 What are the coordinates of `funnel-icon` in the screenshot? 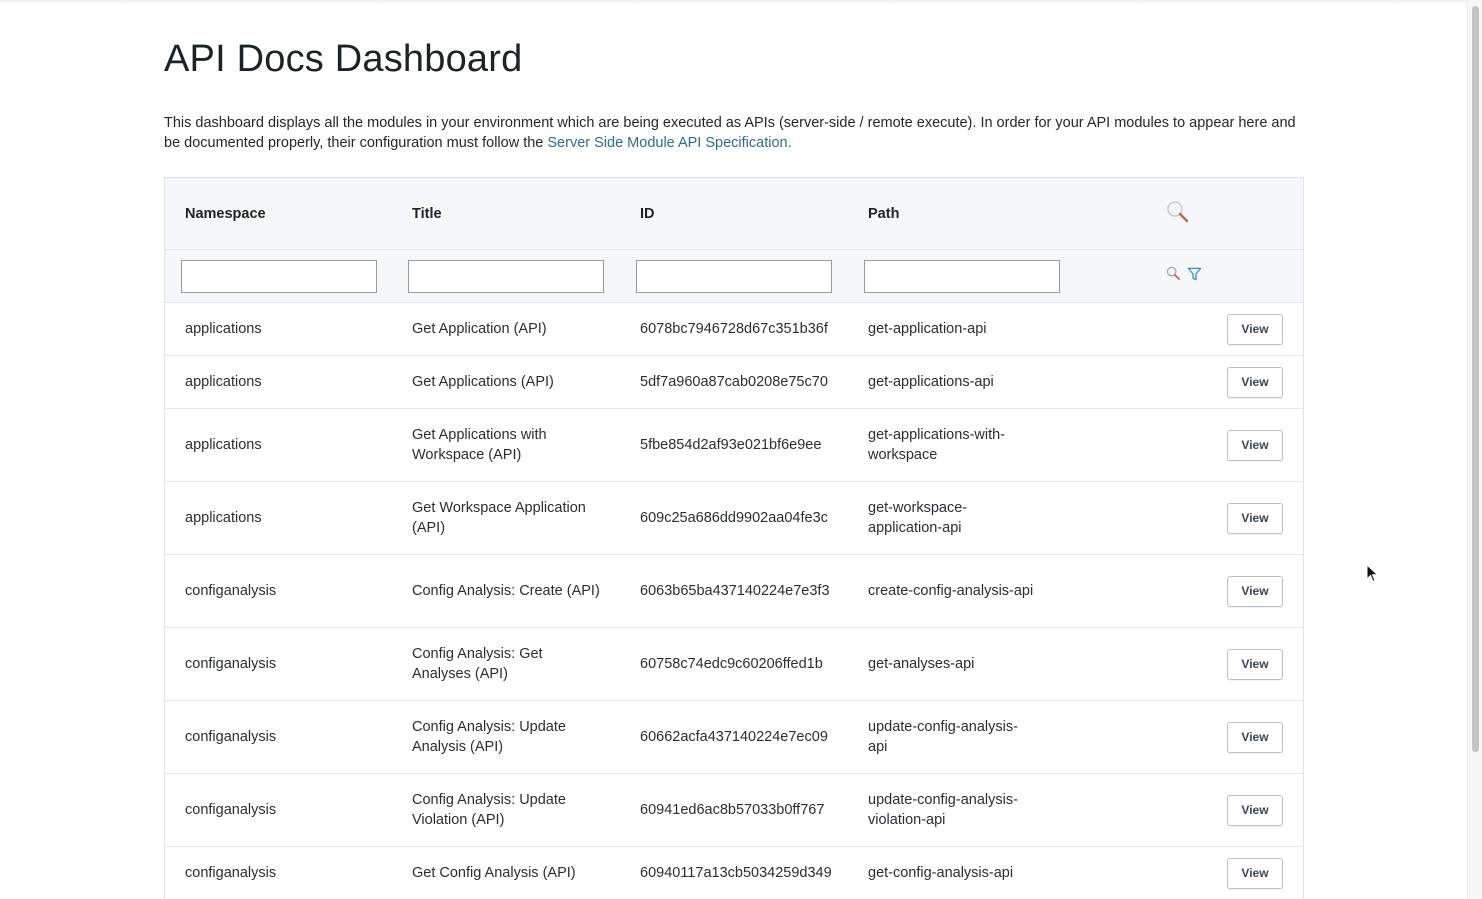 It's located at (1194, 276).